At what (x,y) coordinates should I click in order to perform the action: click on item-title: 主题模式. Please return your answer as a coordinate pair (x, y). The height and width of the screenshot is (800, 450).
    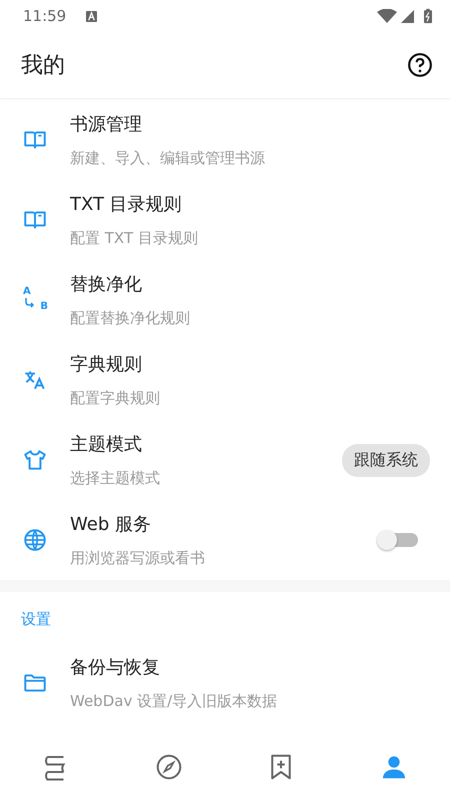
    Looking at the image, I should click on (106, 444).